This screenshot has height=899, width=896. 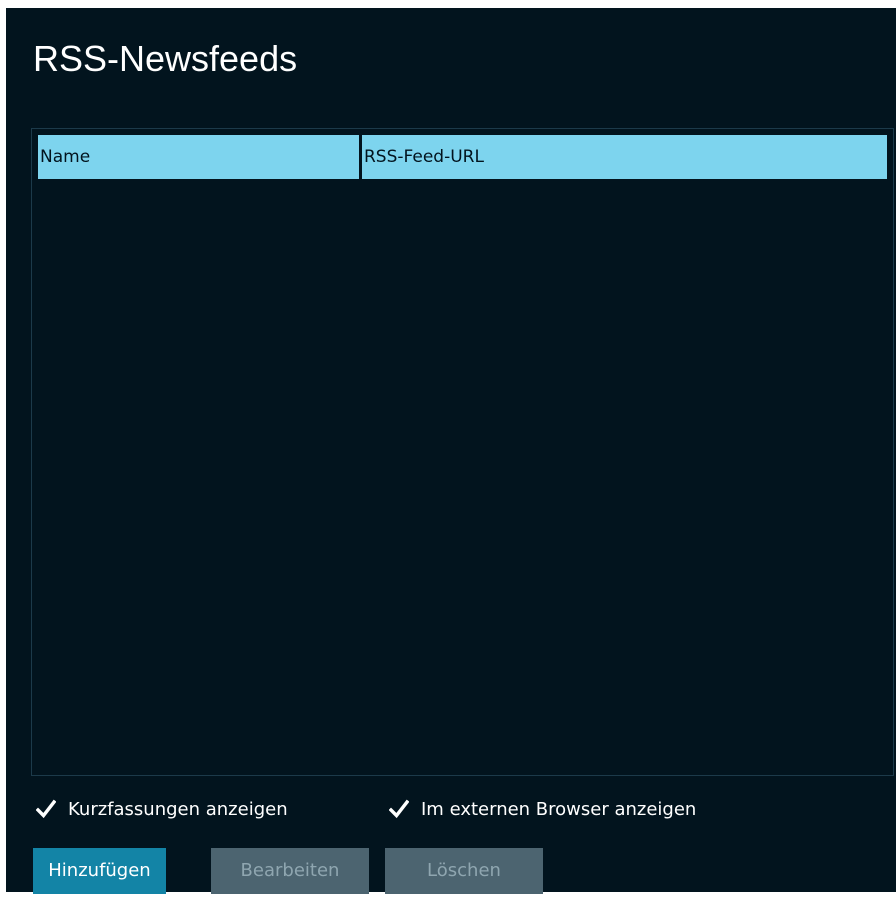 What do you see at coordinates (99, 871) in the screenshot?
I see `add-button: Hinzufügen` at bounding box center [99, 871].